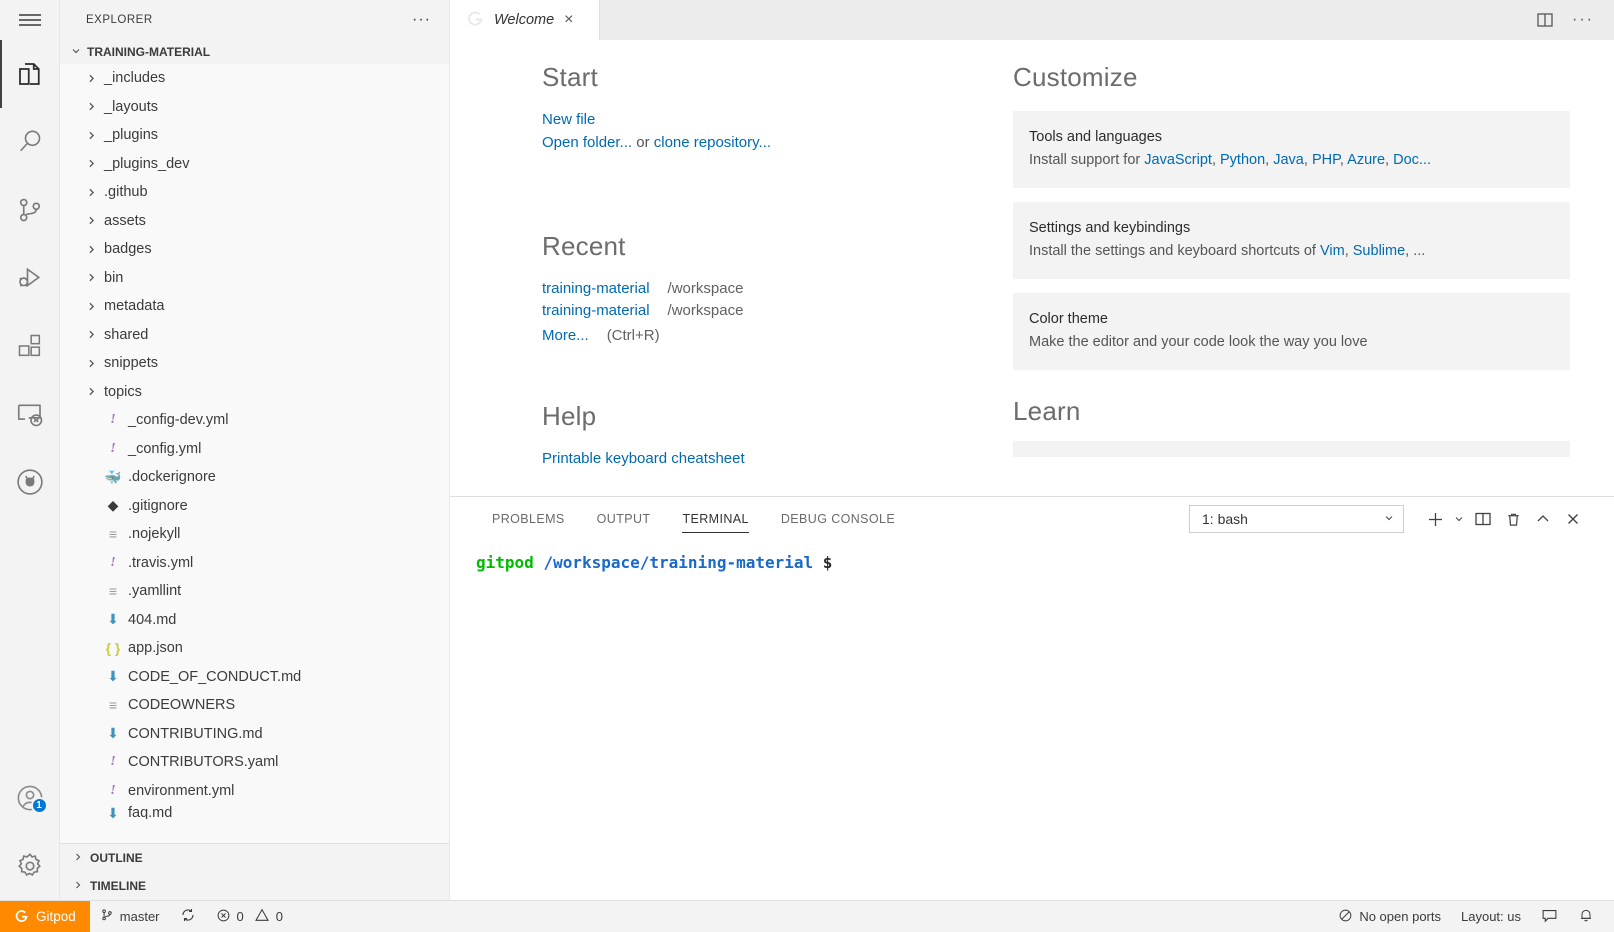  Describe the element at coordinates (30, 798) in the screenshot. I see `activity-bar-item-account: 1` at that location.